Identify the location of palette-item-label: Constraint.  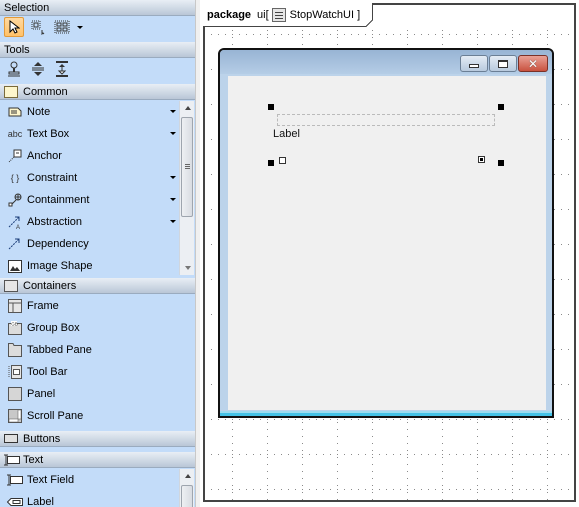
(52, 178).